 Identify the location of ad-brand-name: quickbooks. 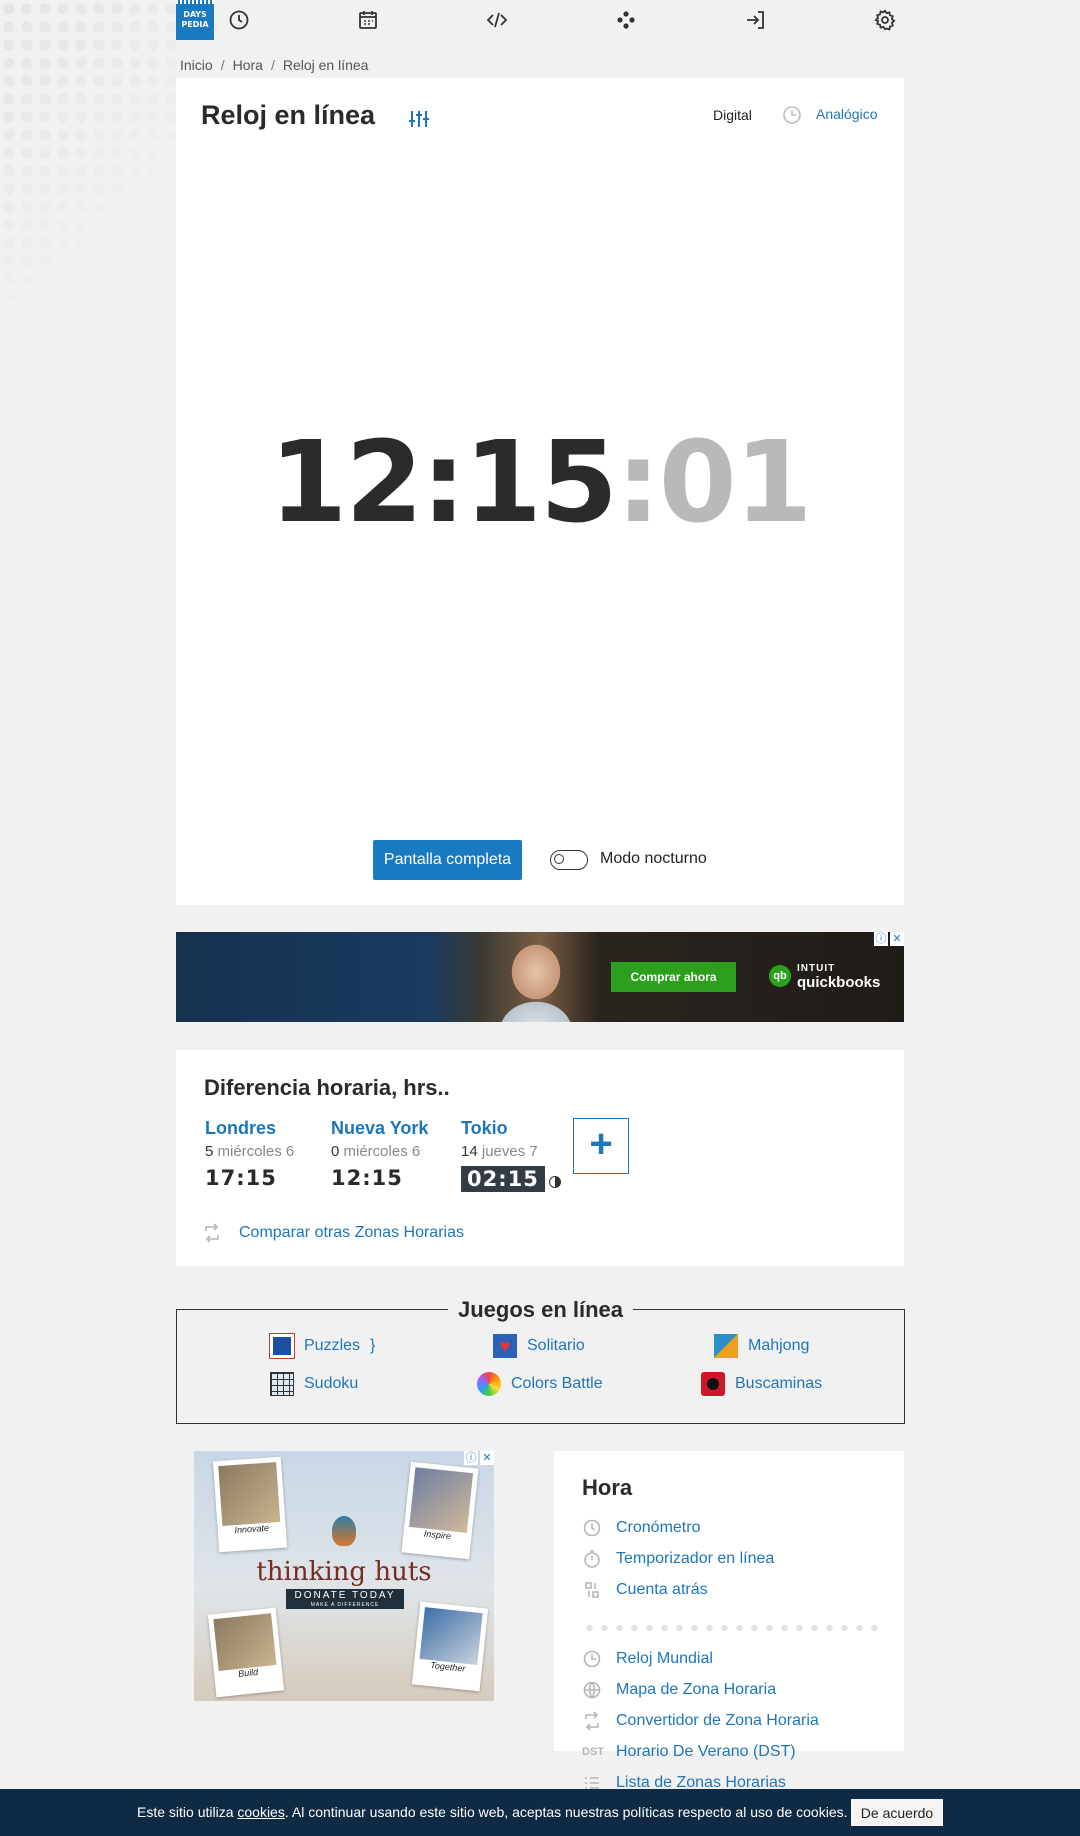
(839, 982).